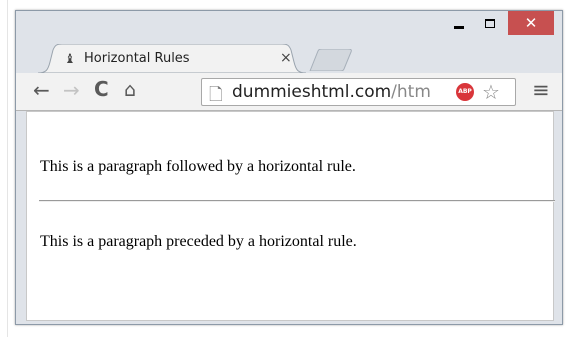 Image resolution: width=573 pixels, height=337 pixels. What do you see at coordinates (130, 90) in the screenshot?
I see `home-icon: ⌂` at bounding box center [130, 90].